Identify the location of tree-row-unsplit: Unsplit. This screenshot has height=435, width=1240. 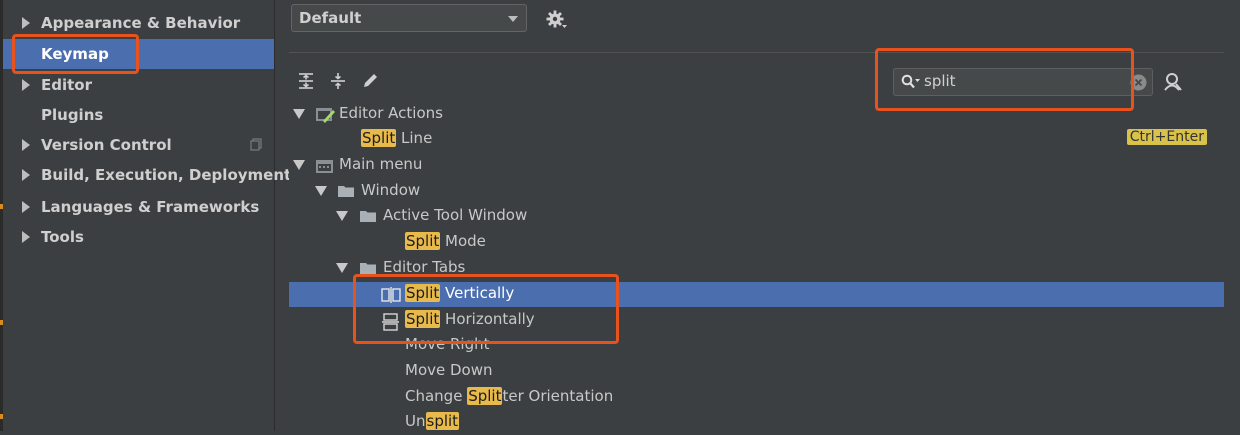
(756, 422).